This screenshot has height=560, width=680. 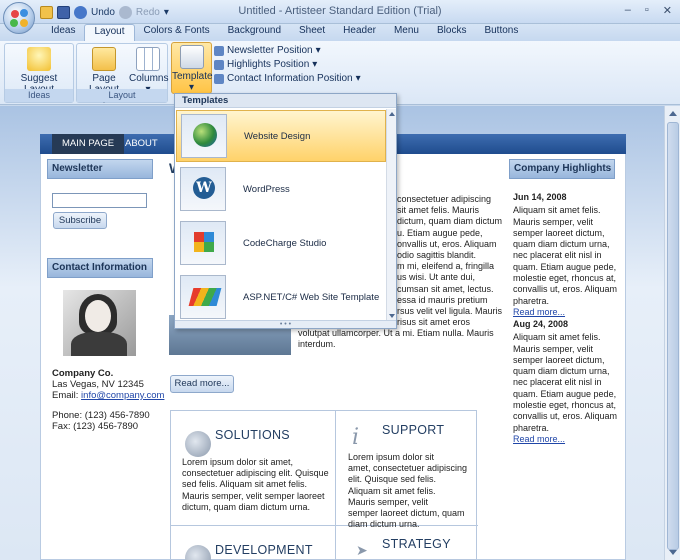 What do you see at coordinates (451, 32) in the screenshot?
I see `tab-blocks: Blocks` at bounding box center [451, 32].